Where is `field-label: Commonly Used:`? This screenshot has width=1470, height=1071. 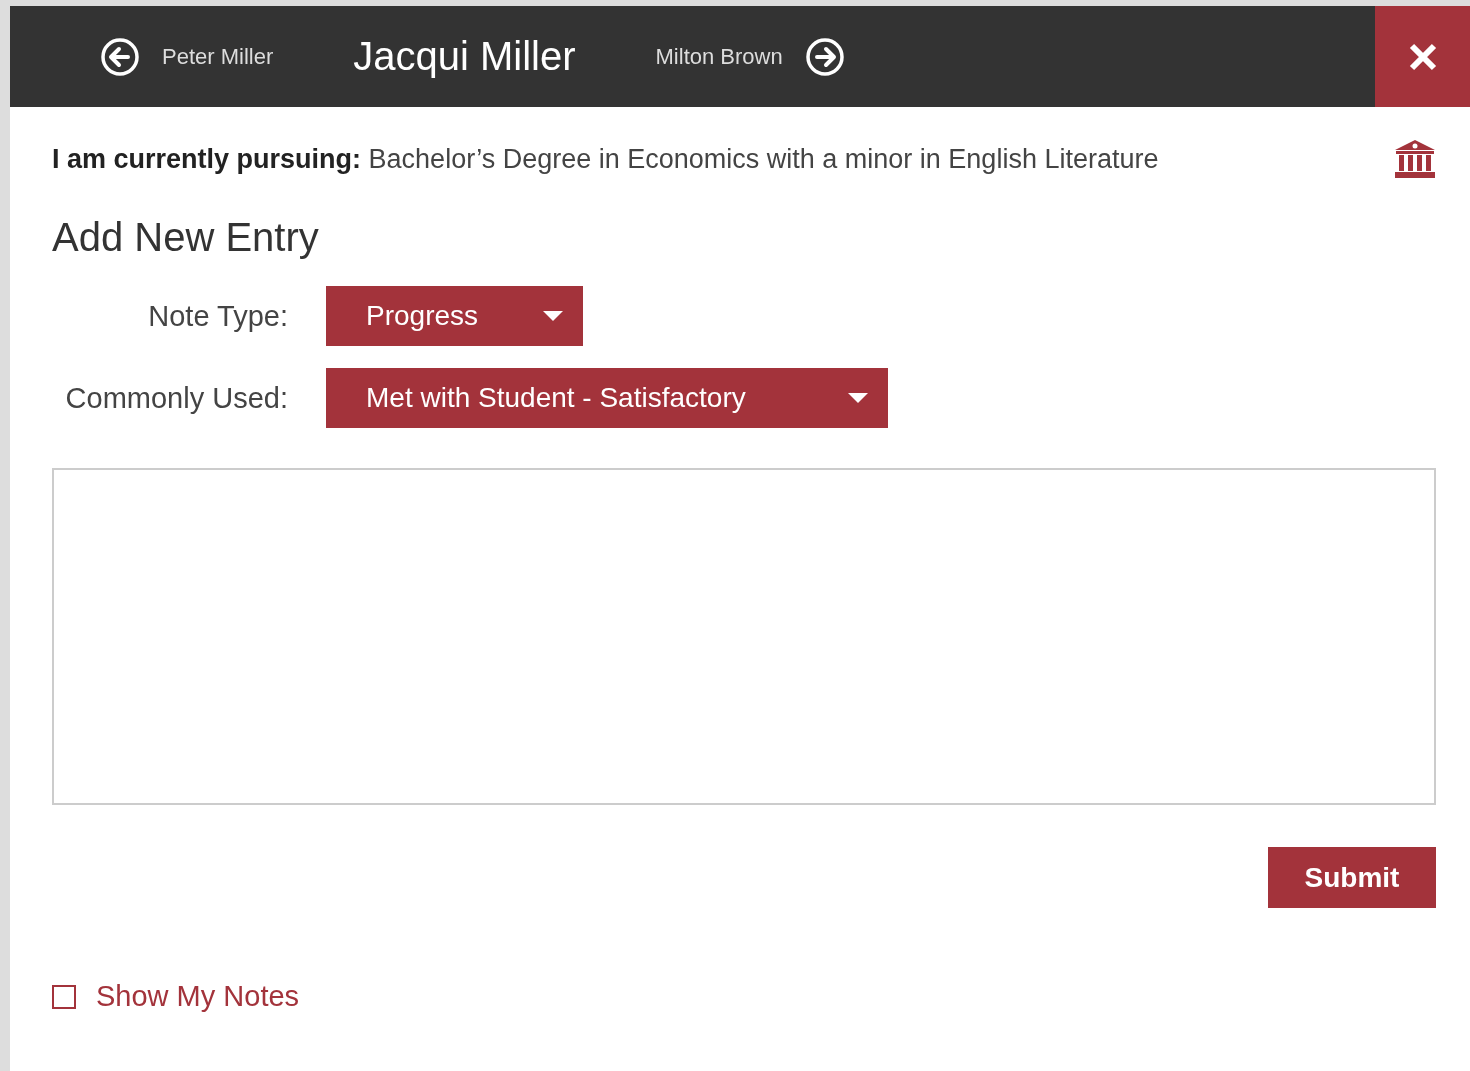
field-label: Commonly Used: is located at coordinates (176, 398).